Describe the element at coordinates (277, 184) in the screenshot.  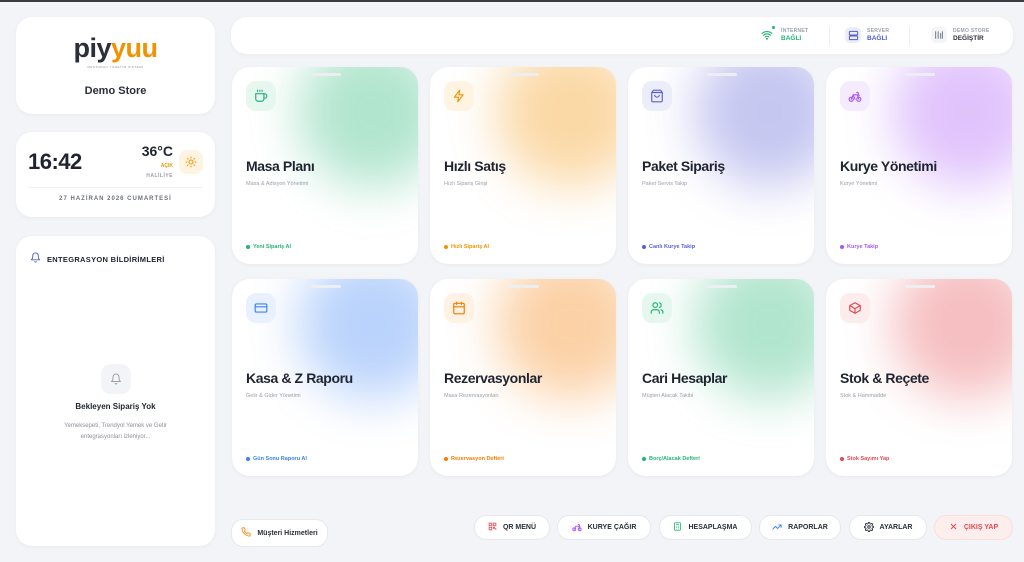
I see `card-subtitle: Masa & Adisyon Yönetimi` at that location.